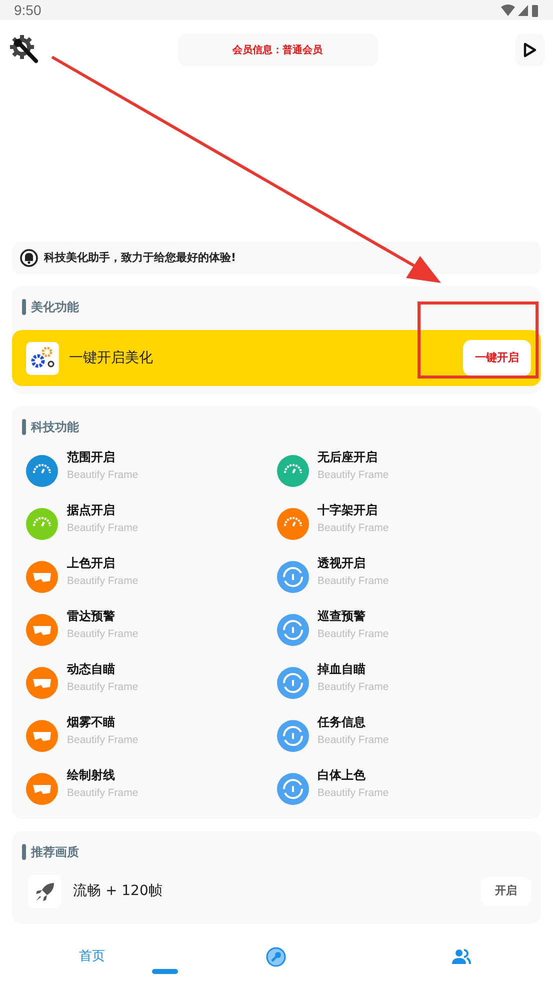 The width and height of the screenshot is (553, 983). I want to click on feature-label: 掉血自瞄, so click(353, 669).